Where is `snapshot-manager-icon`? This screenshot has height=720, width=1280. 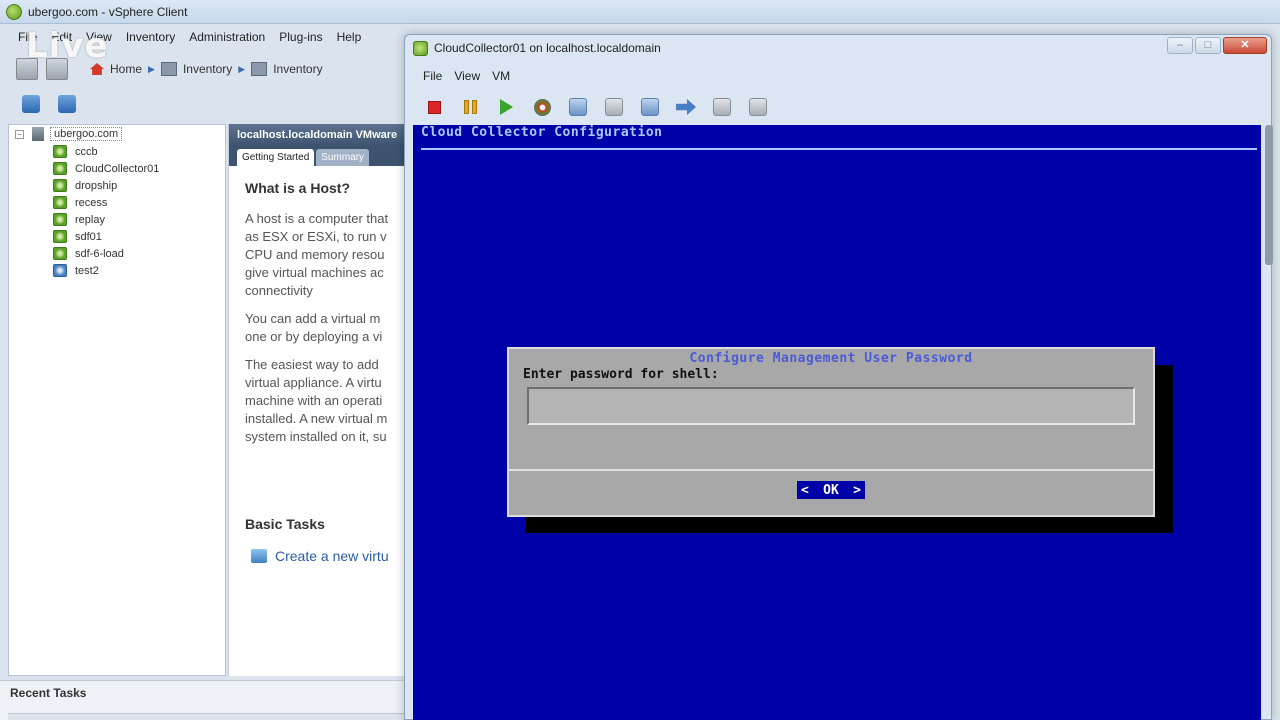 snapshot-manager-icon is located at coordinates (650, 107).